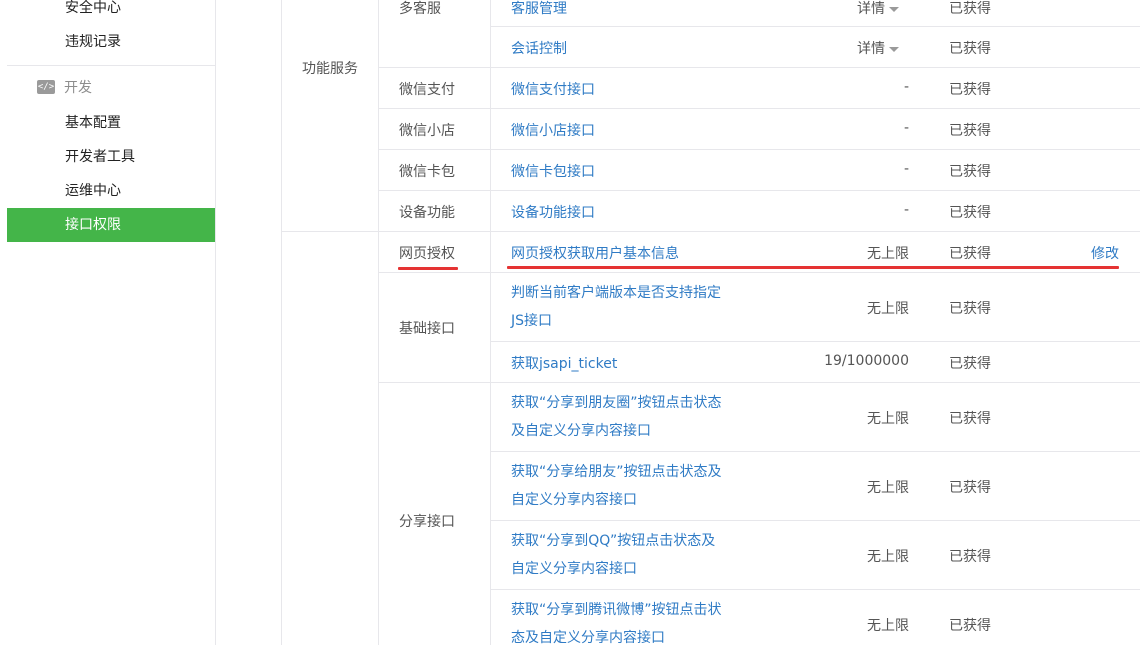  Describe the element at coordinates (111, 191) in the screenshot. I see `sidebar-item-ops-center: 运维中心` at that location.